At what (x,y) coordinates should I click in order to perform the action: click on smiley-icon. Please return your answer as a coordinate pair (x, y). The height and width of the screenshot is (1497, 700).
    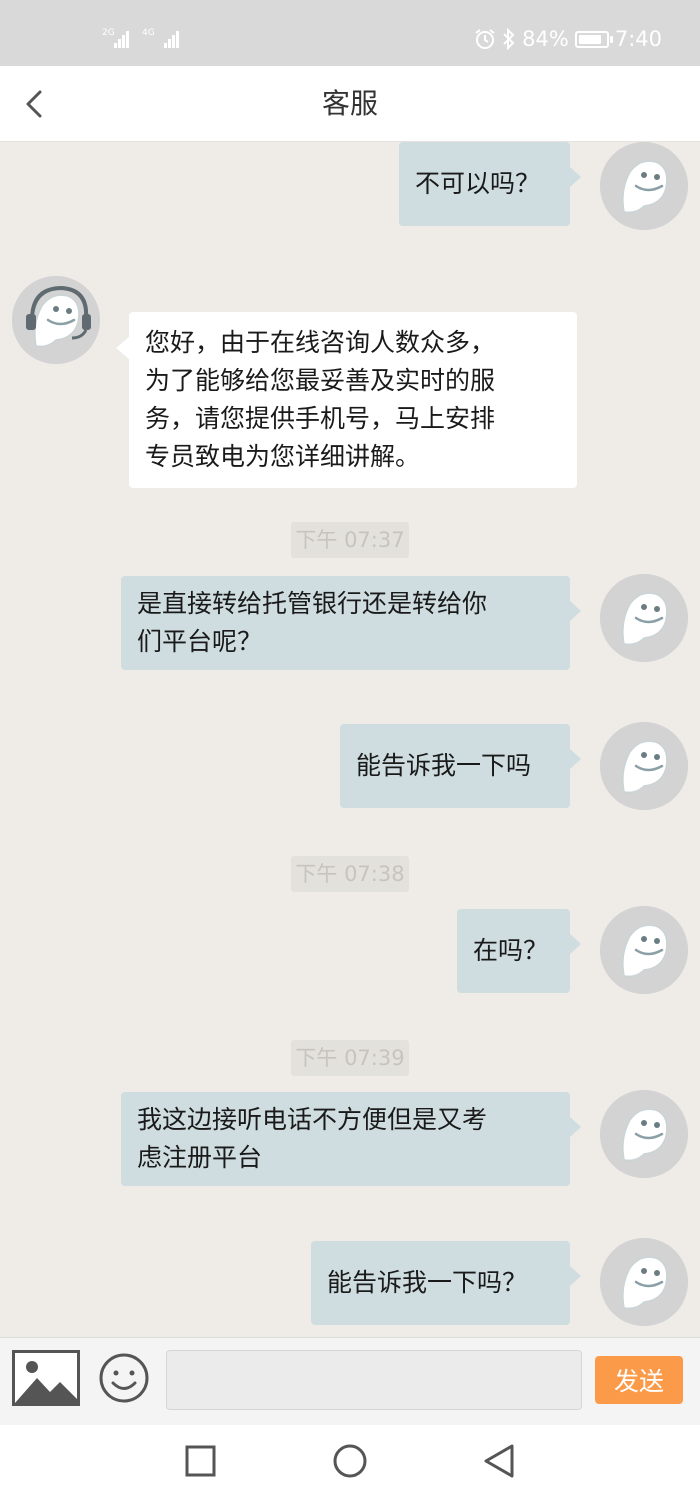
    Looking at the image, I should click on (124, 1378).